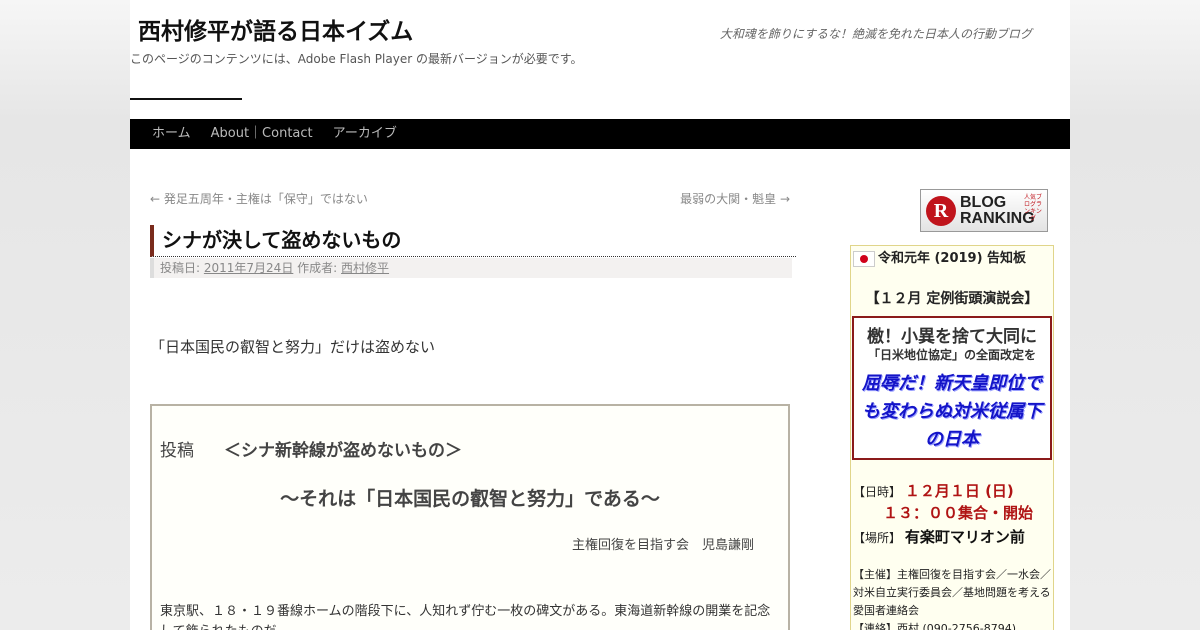  Describe the element at coordinates (735, 198) in the screenshot. I see `next-post-link: 最弱の大関・魁皇 →` at that location.